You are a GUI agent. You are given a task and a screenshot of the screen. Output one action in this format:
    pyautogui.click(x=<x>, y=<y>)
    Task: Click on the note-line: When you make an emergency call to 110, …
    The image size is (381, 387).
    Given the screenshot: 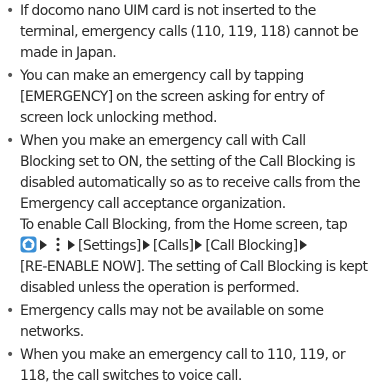 What is the action you would take?
    pyautogui.click(x=183, y=355)
    